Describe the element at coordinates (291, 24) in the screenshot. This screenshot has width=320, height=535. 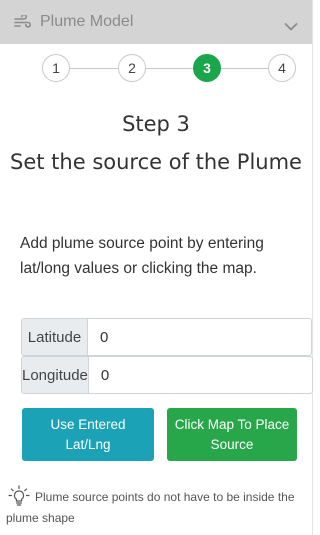
I see `chevron-down-icon` at that location.